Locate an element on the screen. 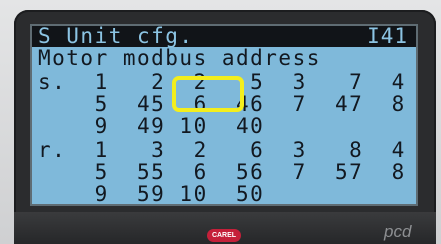 The width and height of the screenshot is (441, 244). screen-title: S Unit cfg. is located at coordinates (116, 36).